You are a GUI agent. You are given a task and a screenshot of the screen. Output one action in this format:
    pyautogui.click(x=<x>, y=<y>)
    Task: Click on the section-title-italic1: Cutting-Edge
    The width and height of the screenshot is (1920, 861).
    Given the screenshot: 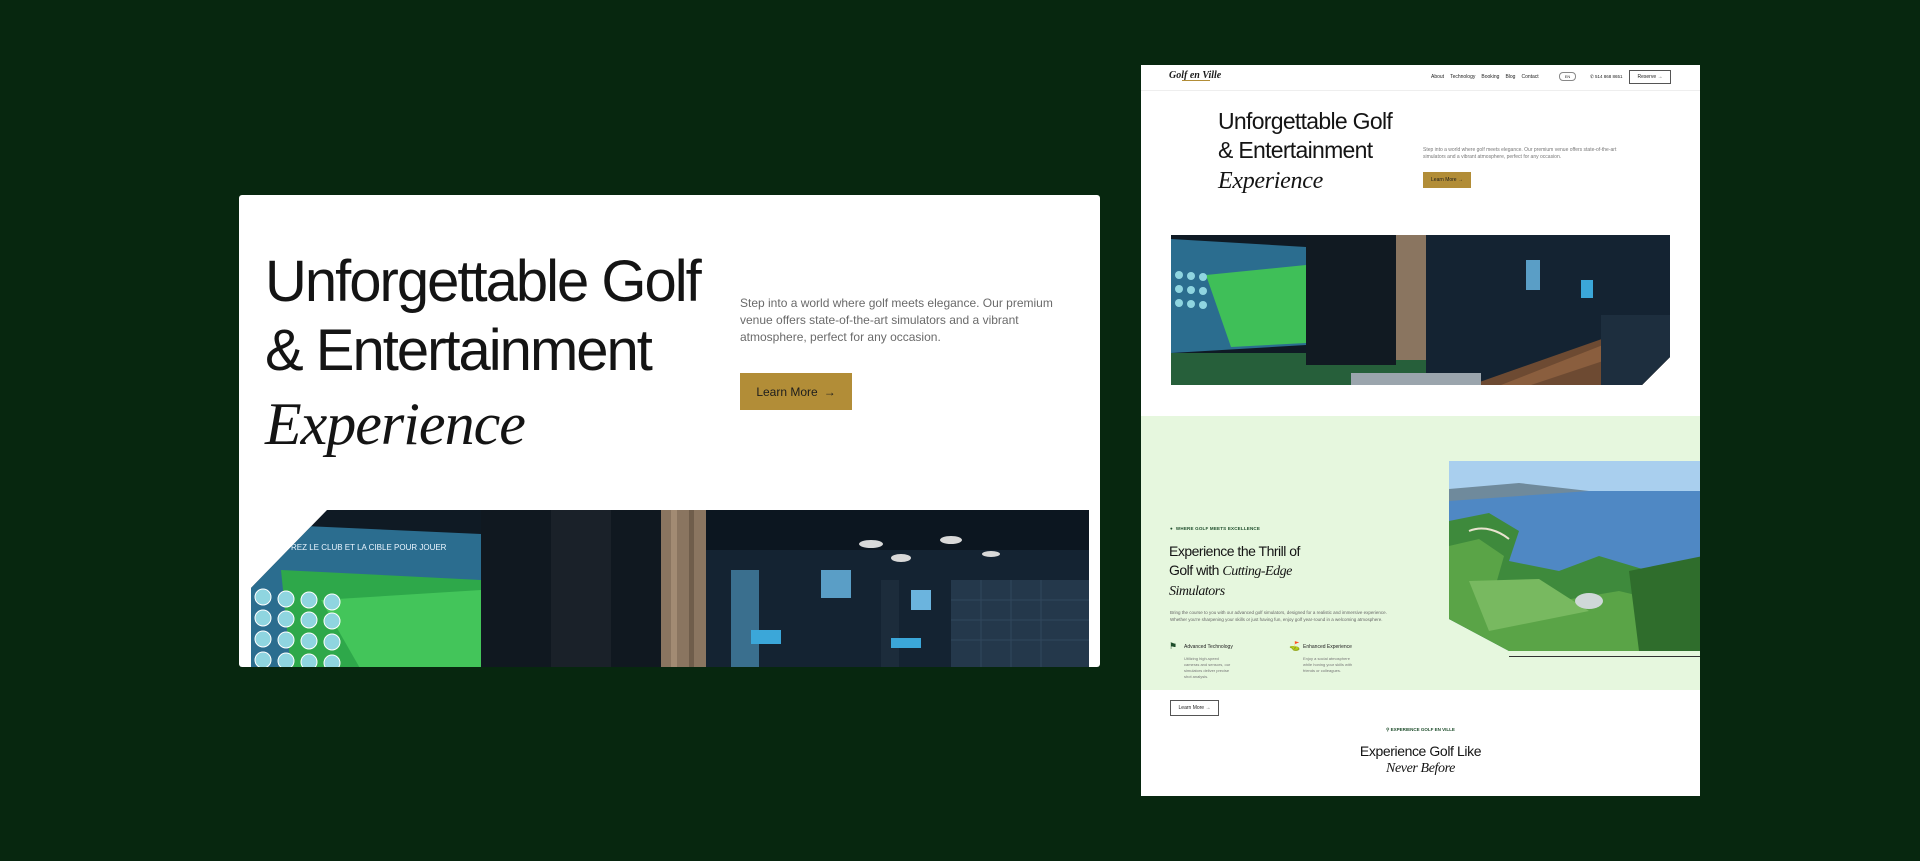 What is the action you would take?
    pyautogui.click(x=1257, y=571)
    